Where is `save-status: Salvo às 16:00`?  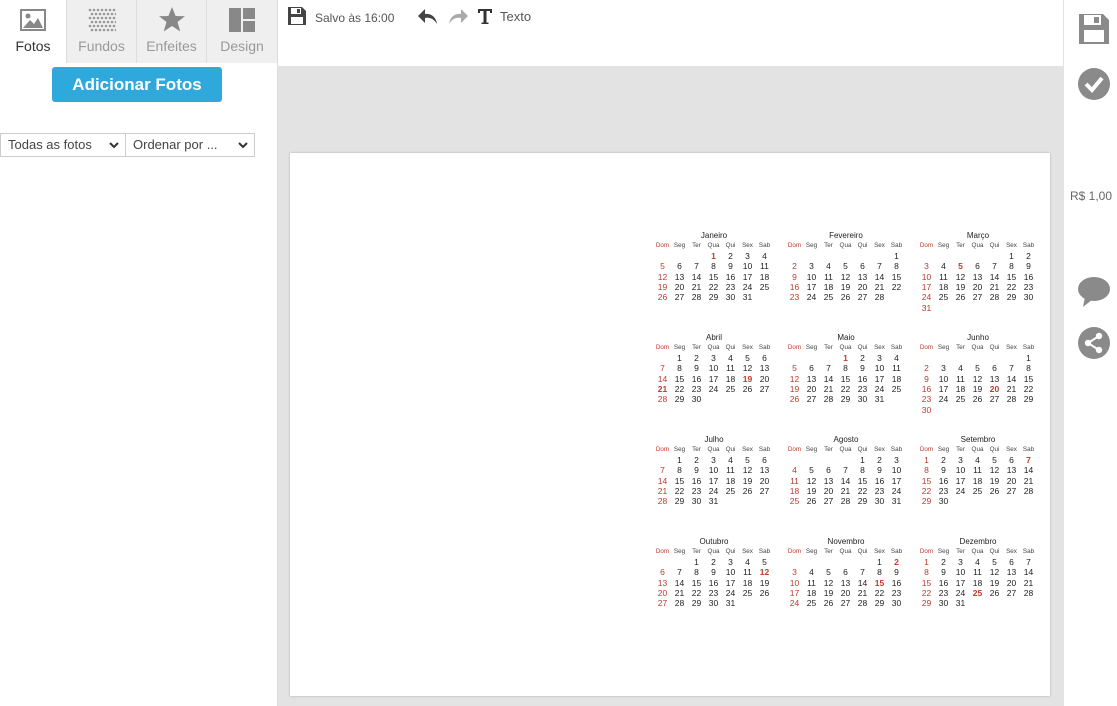 save-status: Salvo às 16:00 is located at coordinates (355, 18).